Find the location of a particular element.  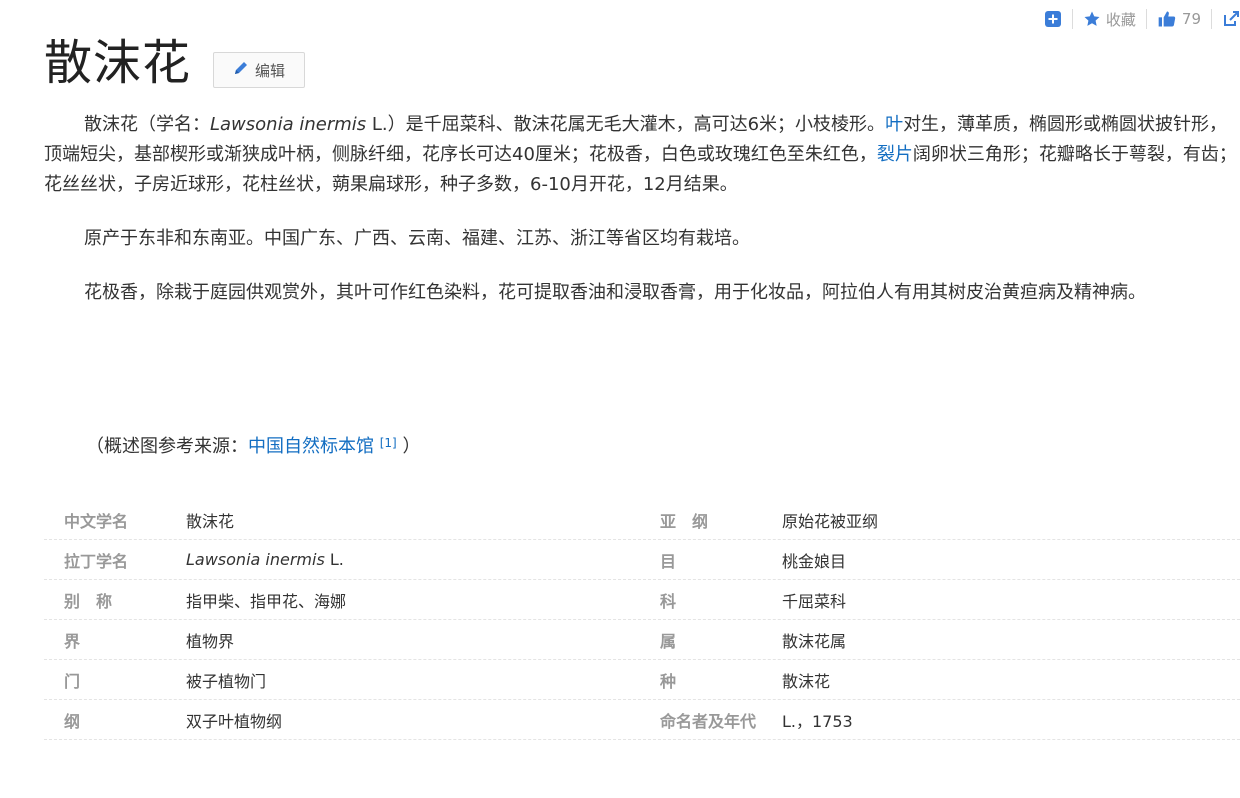

info-row: 别 称 指甲柴、指甲花、海娜 科 千屈菜科 is located at coordinates (642, 600).